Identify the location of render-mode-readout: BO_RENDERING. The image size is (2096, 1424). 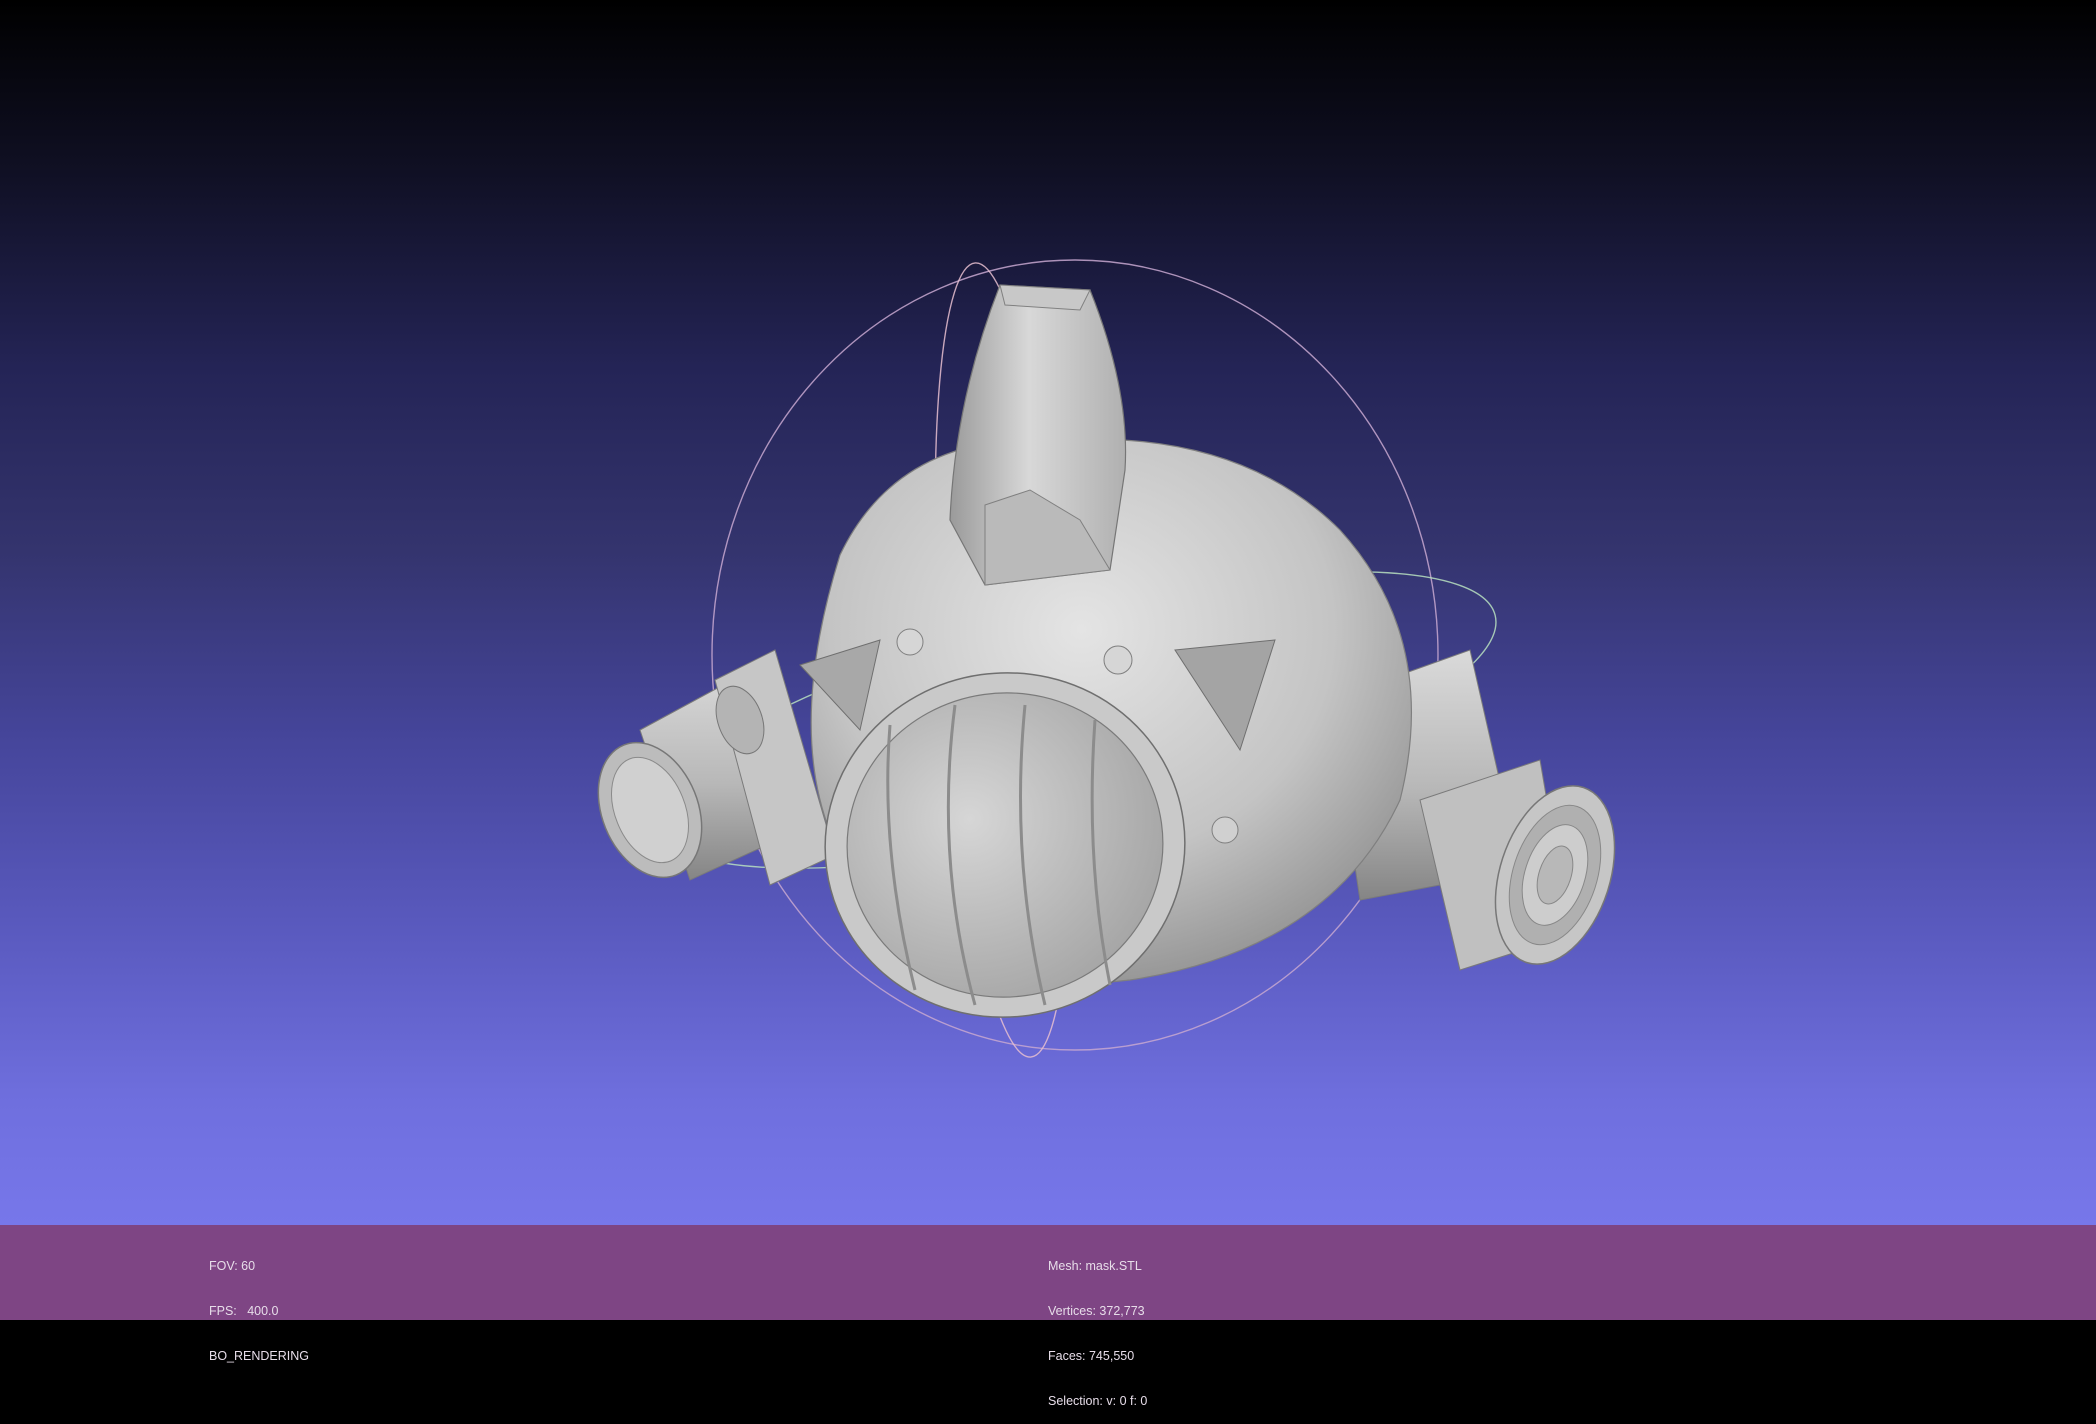
(259, 1356).